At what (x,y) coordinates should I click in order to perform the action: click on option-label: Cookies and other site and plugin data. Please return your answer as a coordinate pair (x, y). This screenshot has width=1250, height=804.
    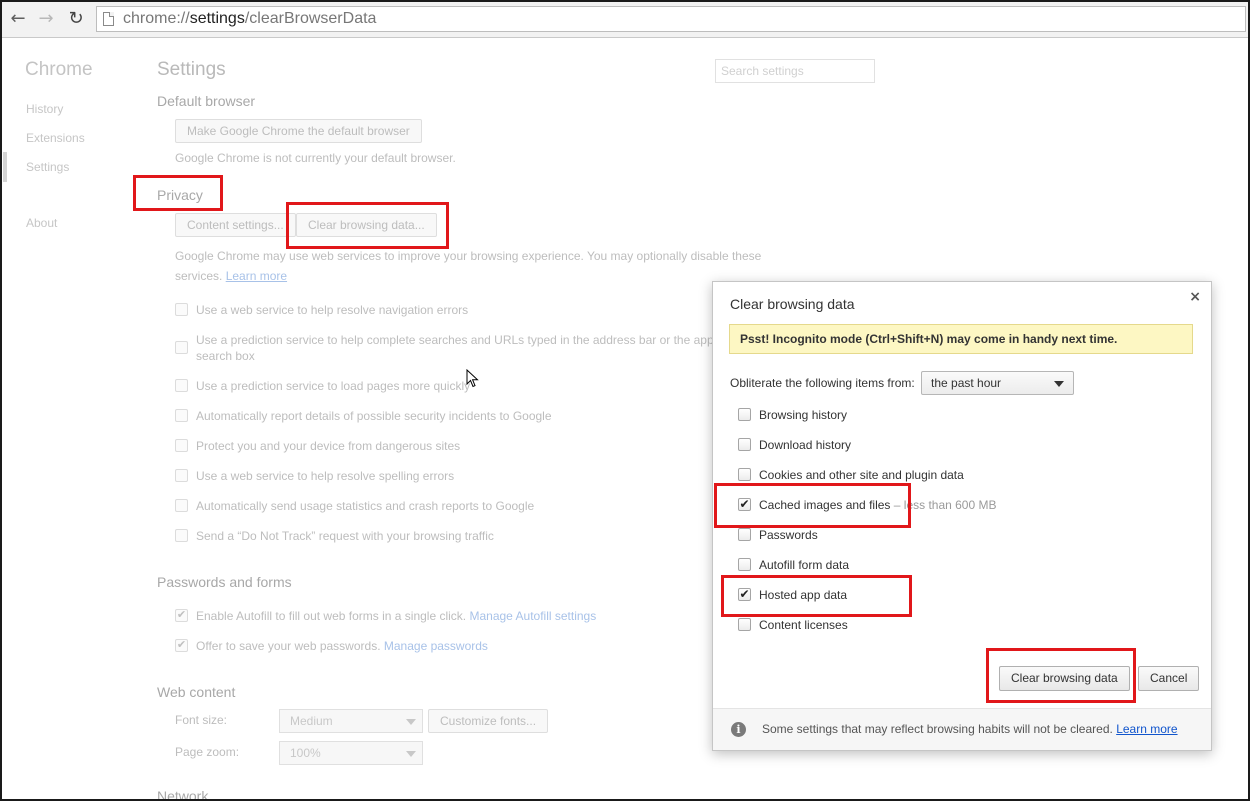
    Looking at the image, I should click on (861, 475).